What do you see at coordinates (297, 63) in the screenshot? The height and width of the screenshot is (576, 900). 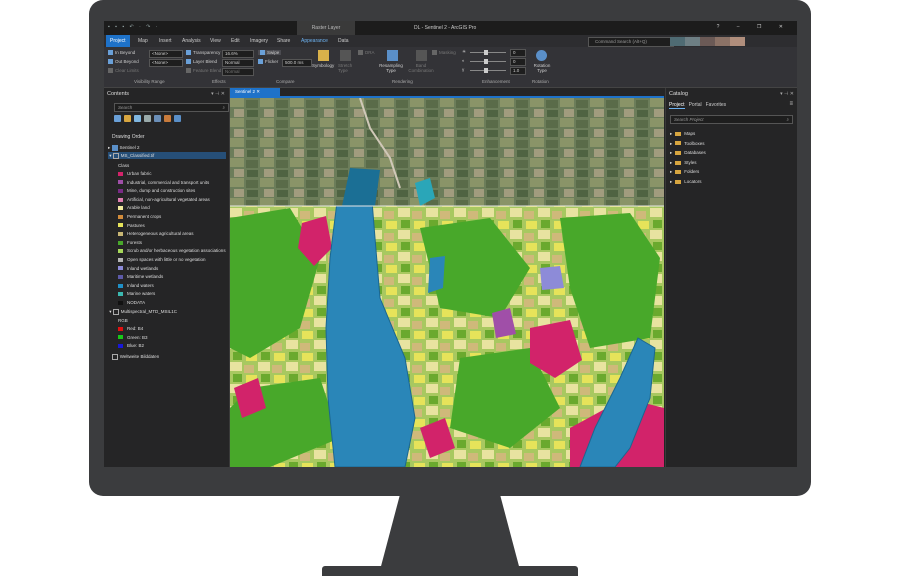 I see `flicker-rate-input: 500.0 ms` at bounding box center [297, 63].